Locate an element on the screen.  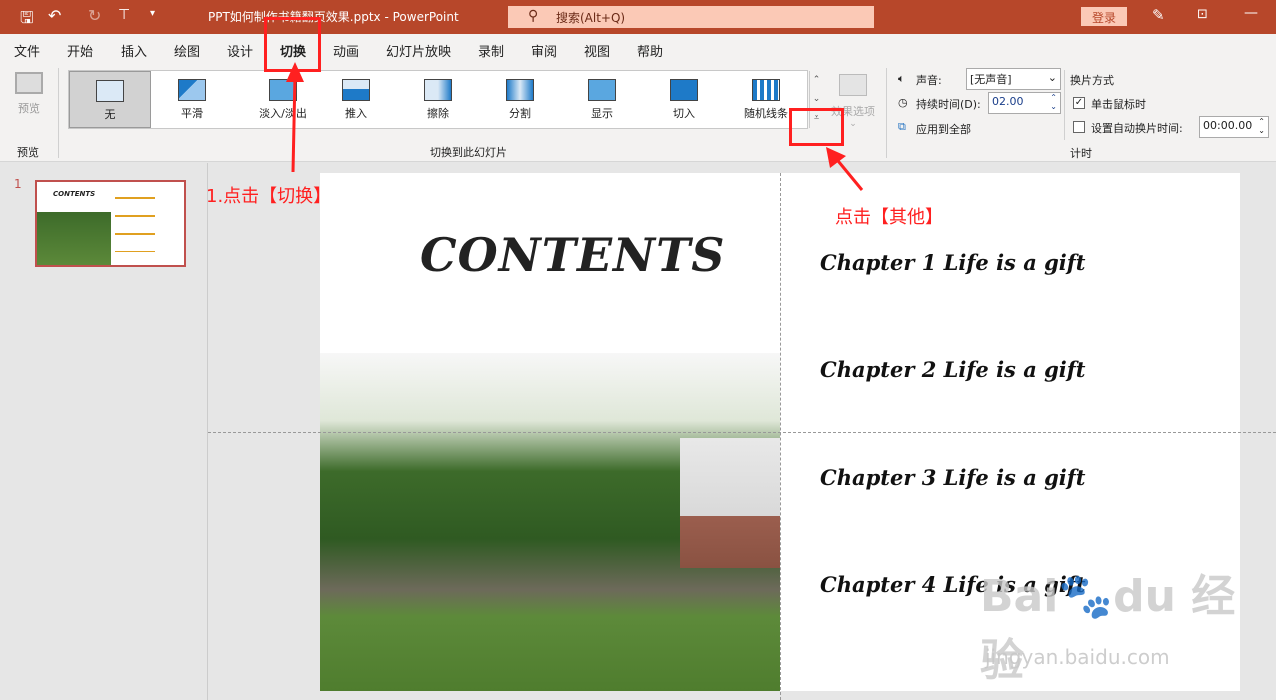
timing-group-label: 计时 is located at coordinates (1081, 153).